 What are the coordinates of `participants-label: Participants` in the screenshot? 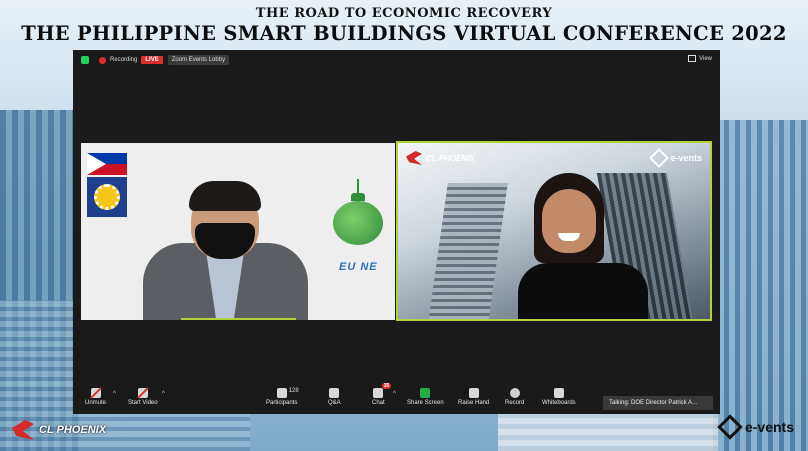 It's located at (282, 403).